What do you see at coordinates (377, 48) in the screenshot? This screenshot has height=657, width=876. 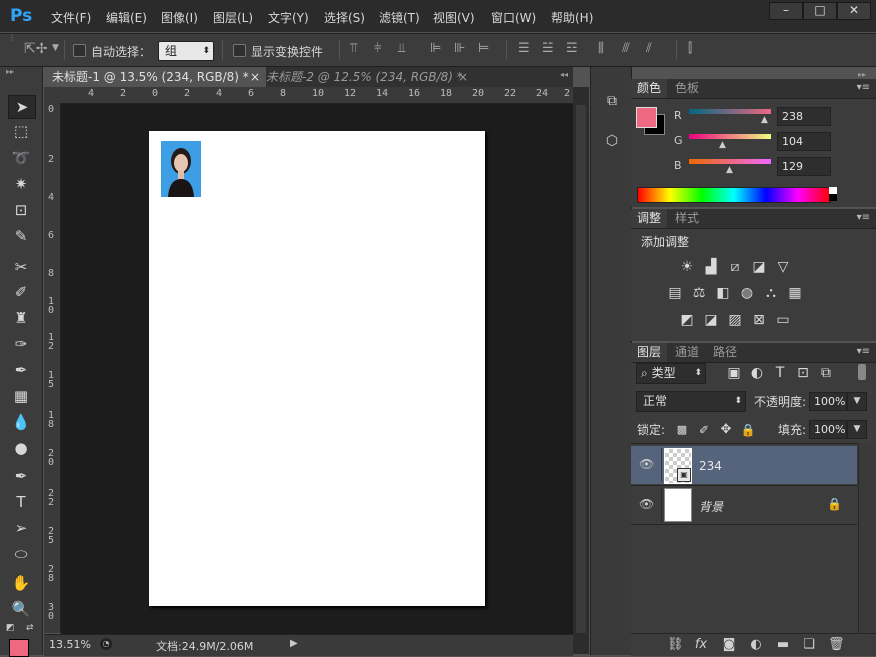 I see `align-vcenter-icon: ⫩` at bounding box center [377, 48].